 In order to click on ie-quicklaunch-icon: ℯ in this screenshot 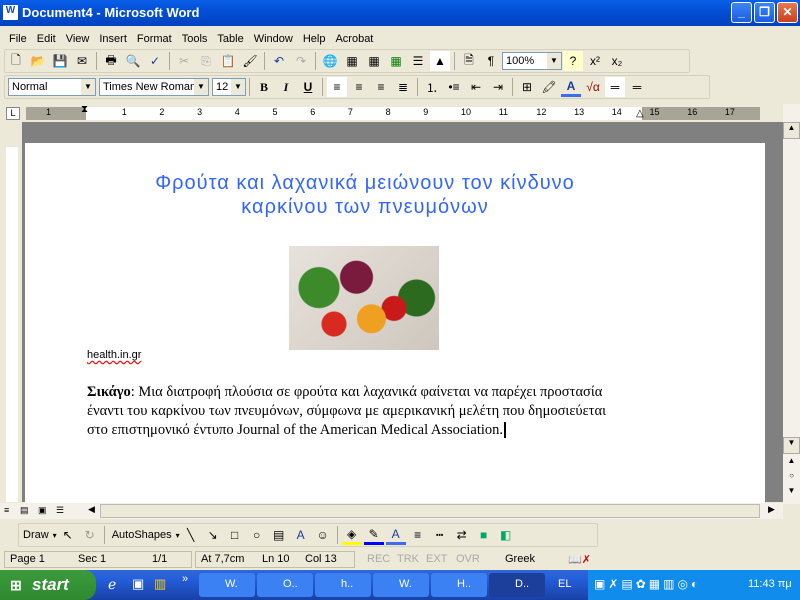, I will do `click(112, 584)`.